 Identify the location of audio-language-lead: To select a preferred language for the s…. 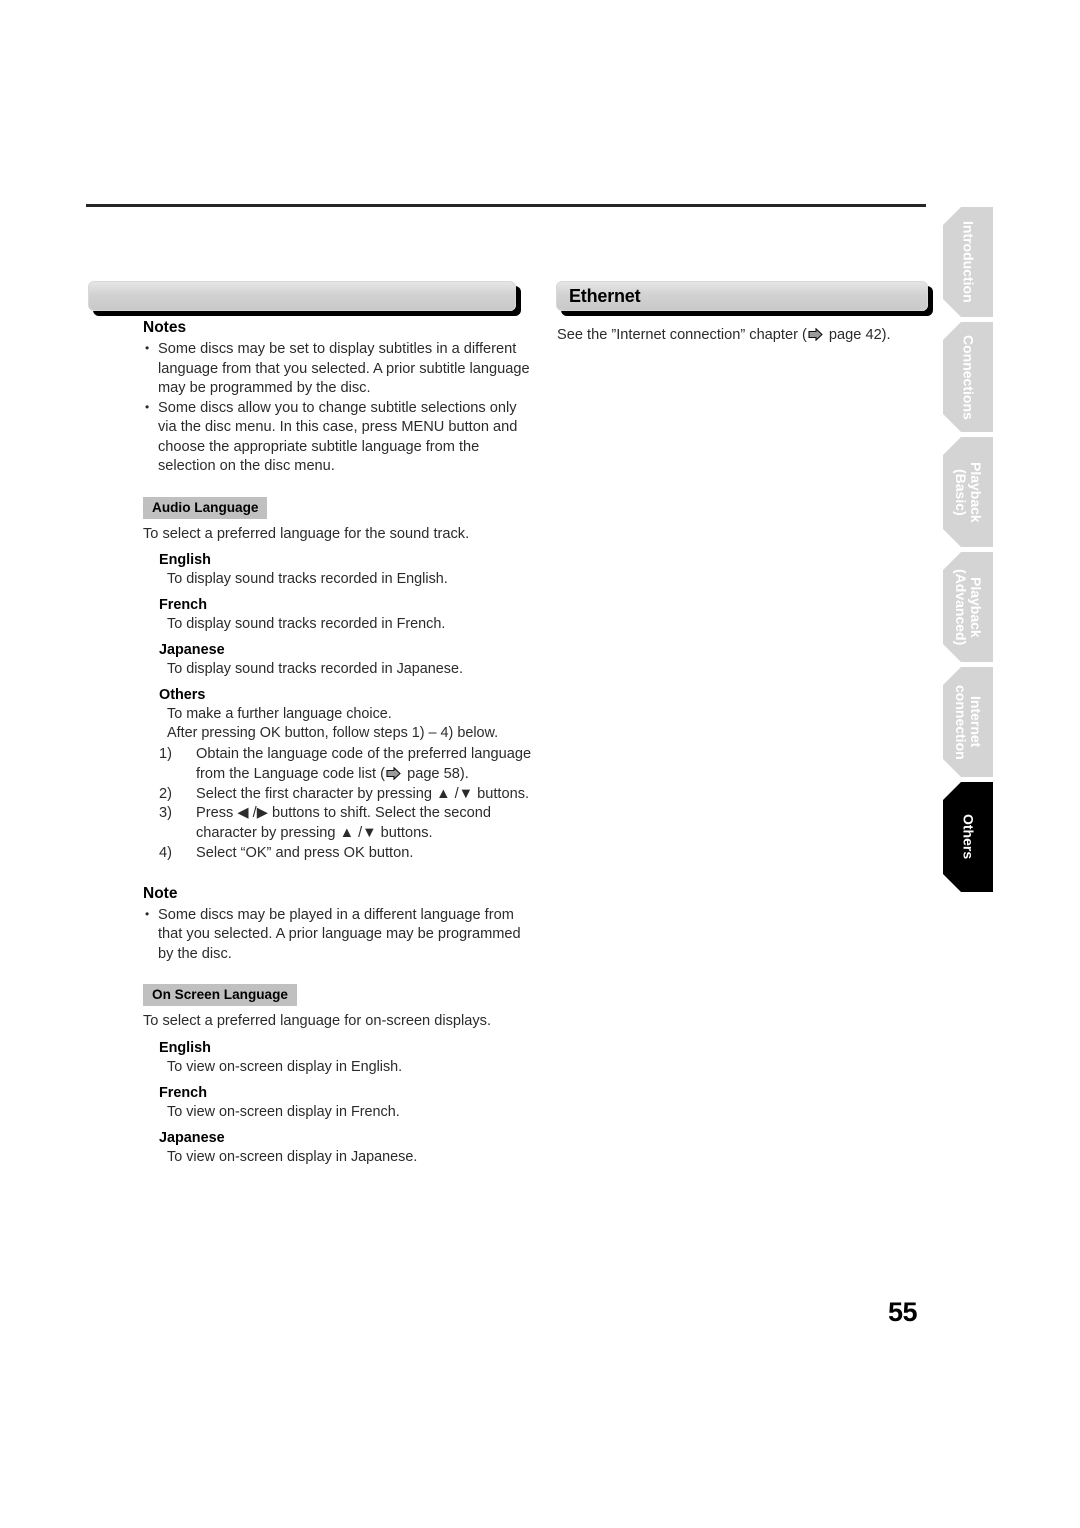
(306, 533).